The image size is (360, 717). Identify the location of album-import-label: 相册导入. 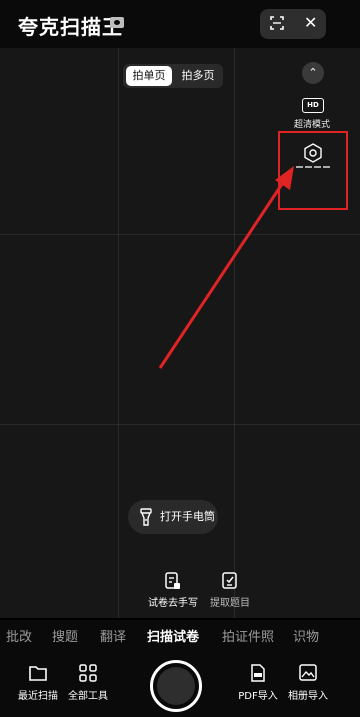
(308, 696).